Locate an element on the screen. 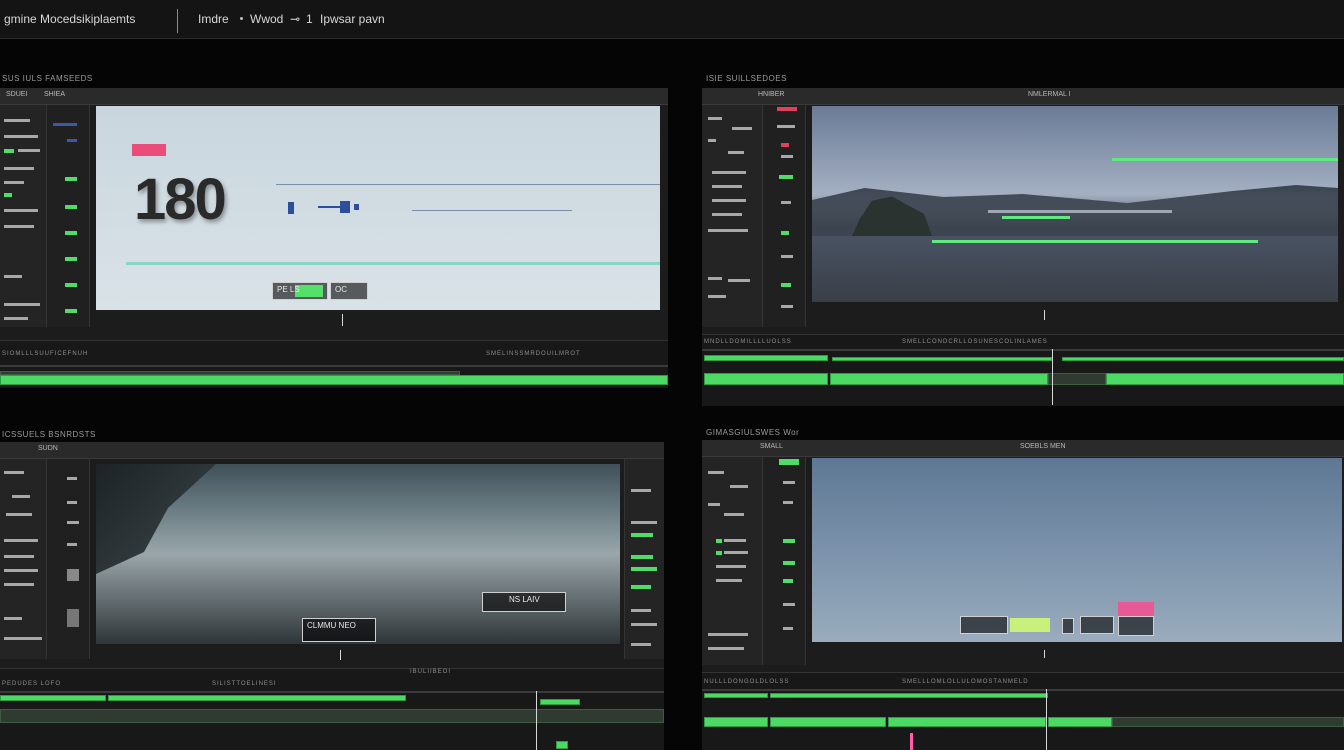 The height and width of the screenshot is (750, 1344). panel-2-tab-a: HNIBER is located at coordinates (771, 94).